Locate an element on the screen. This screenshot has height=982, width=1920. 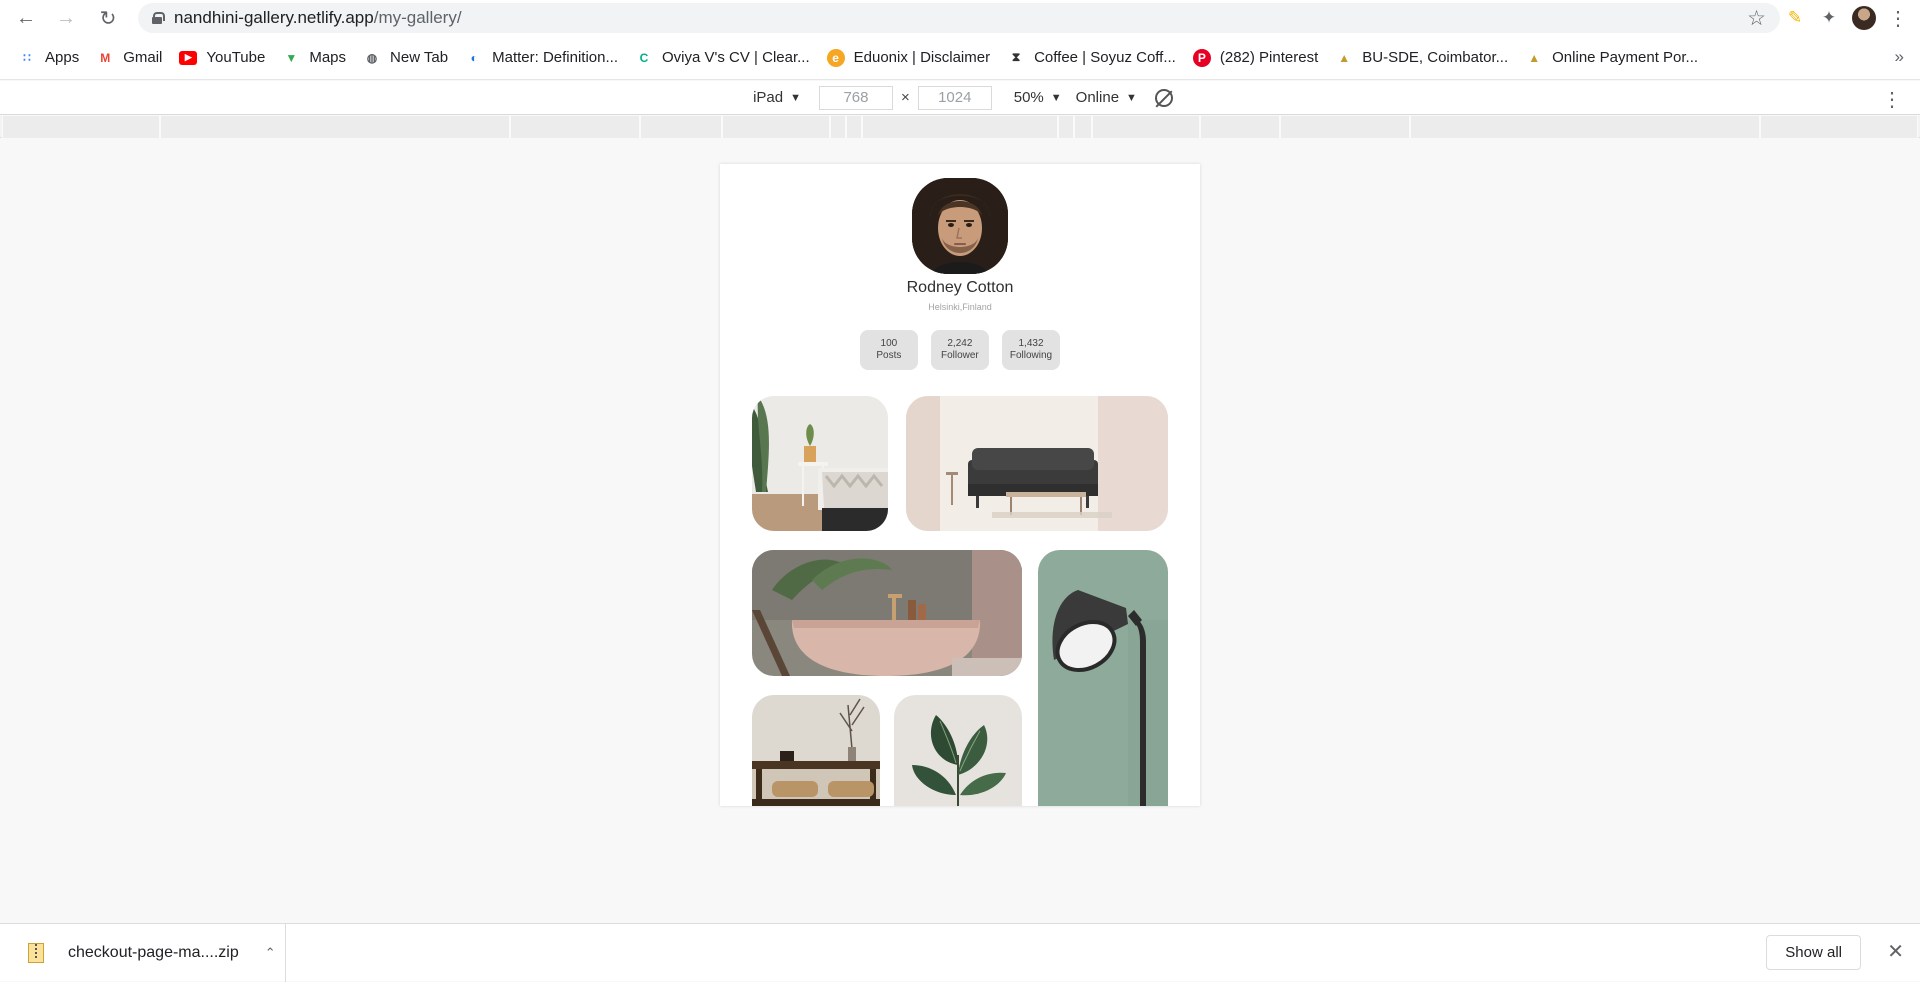
gallery-photo-sofa is located at coordinates (1037, 463).